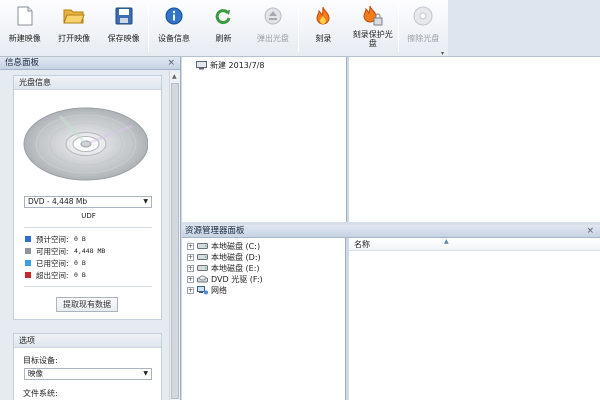 Image resolution: width=600 pixels, height=400 pixels. Describe the element at coordinates (22, 63) in the screenshot. I see `info-panel-title: 信息面板` at that location.